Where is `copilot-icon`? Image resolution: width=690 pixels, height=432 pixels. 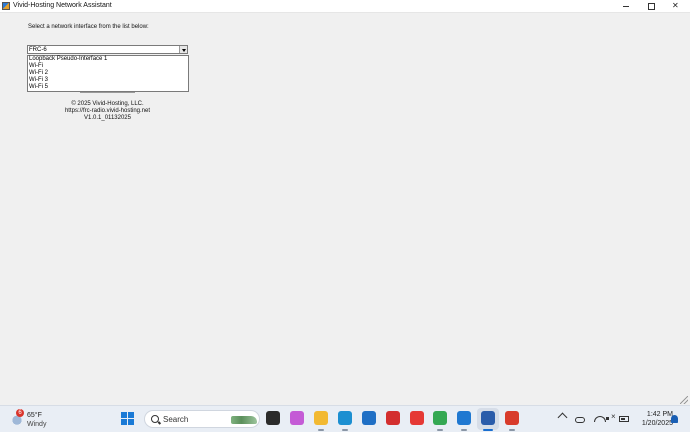
copilot-icon is located at coordinates (297, 418).